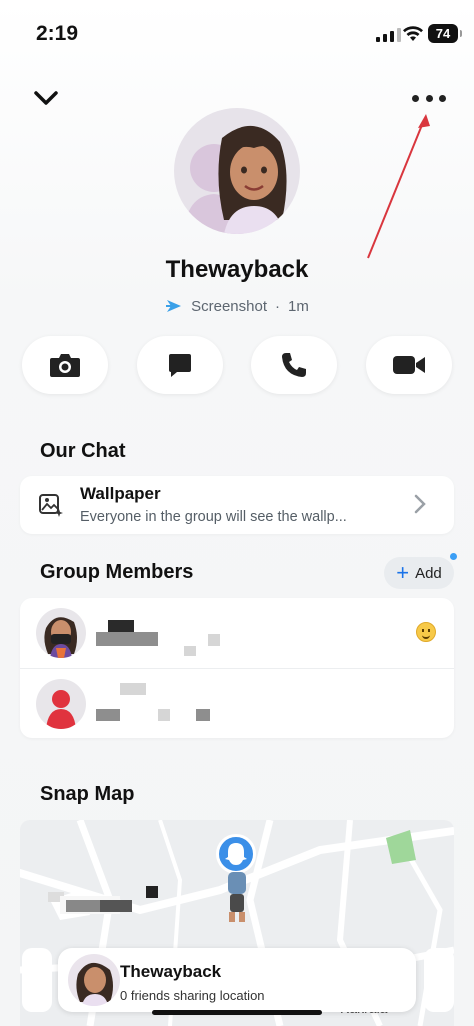 The height and width of the screenshot is (1026, 474). What do you see at coordinates (83, 451) in the screenshot?
I see `our-chat-heading: Our Chat` at bounding box center [83, 451].